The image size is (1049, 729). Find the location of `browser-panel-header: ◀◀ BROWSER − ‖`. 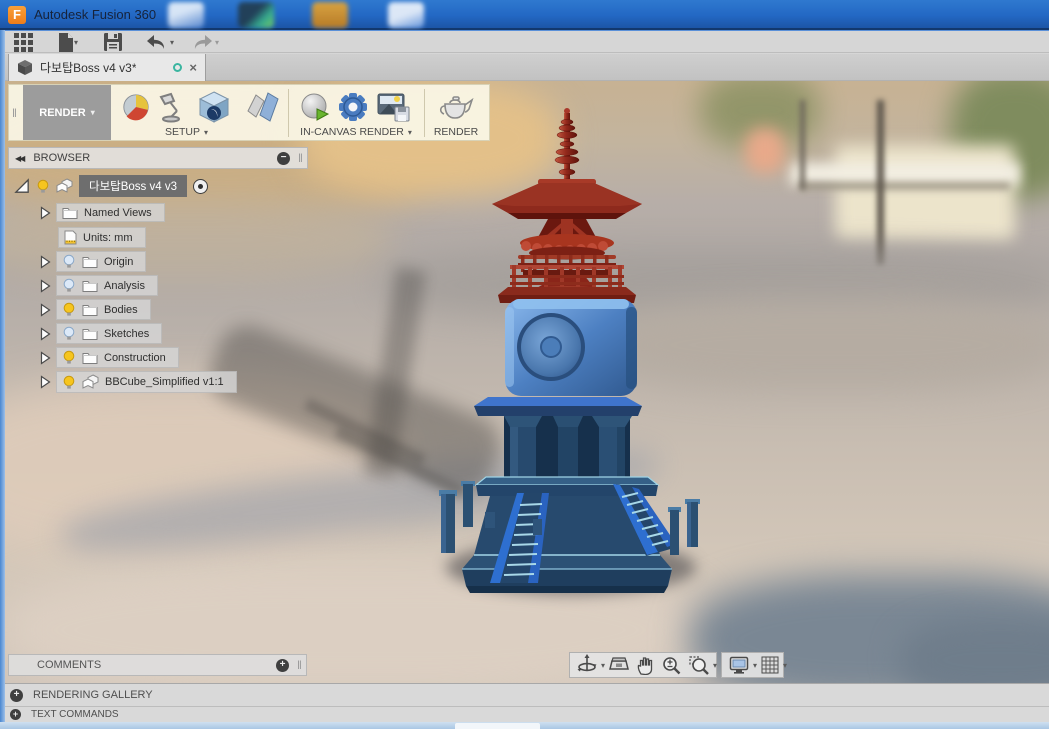

browser-panel-header: ◀◀ BROWSER − ‖ is located at coordinates (158, 158).